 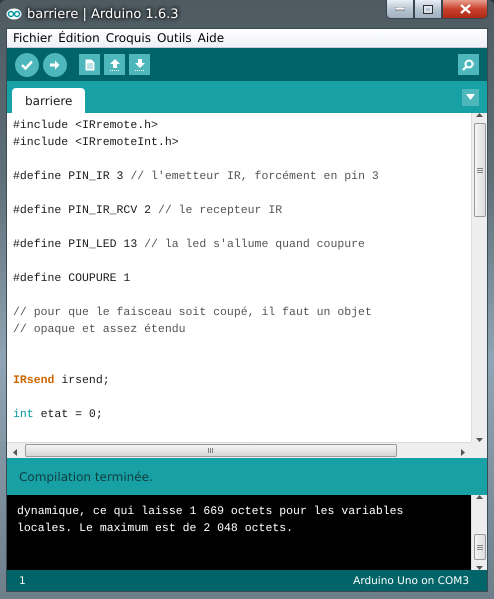 What do you see at coordinates (128, 38) in the screenshot?
I see `menu-item: Croquis` at bounding box center [128, 38].